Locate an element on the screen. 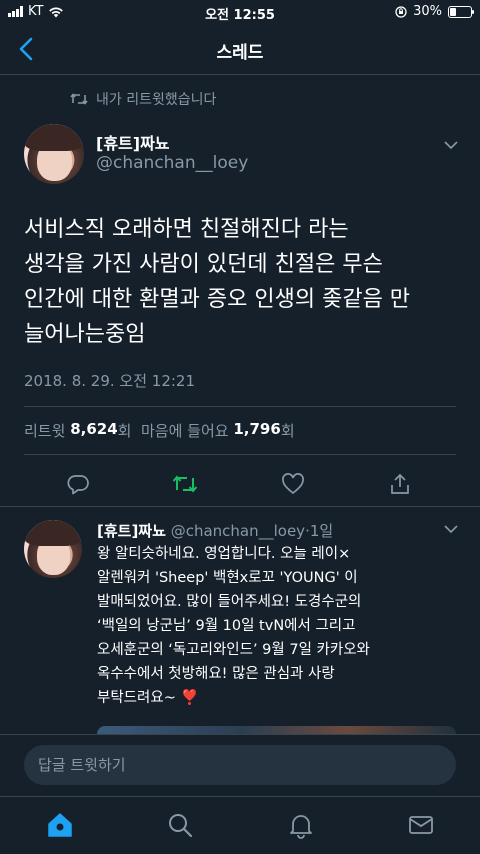  tweet-text-line: 생각을 가진 사람이 있던데 친절은 무슨 is located at coordinates (203, 264).